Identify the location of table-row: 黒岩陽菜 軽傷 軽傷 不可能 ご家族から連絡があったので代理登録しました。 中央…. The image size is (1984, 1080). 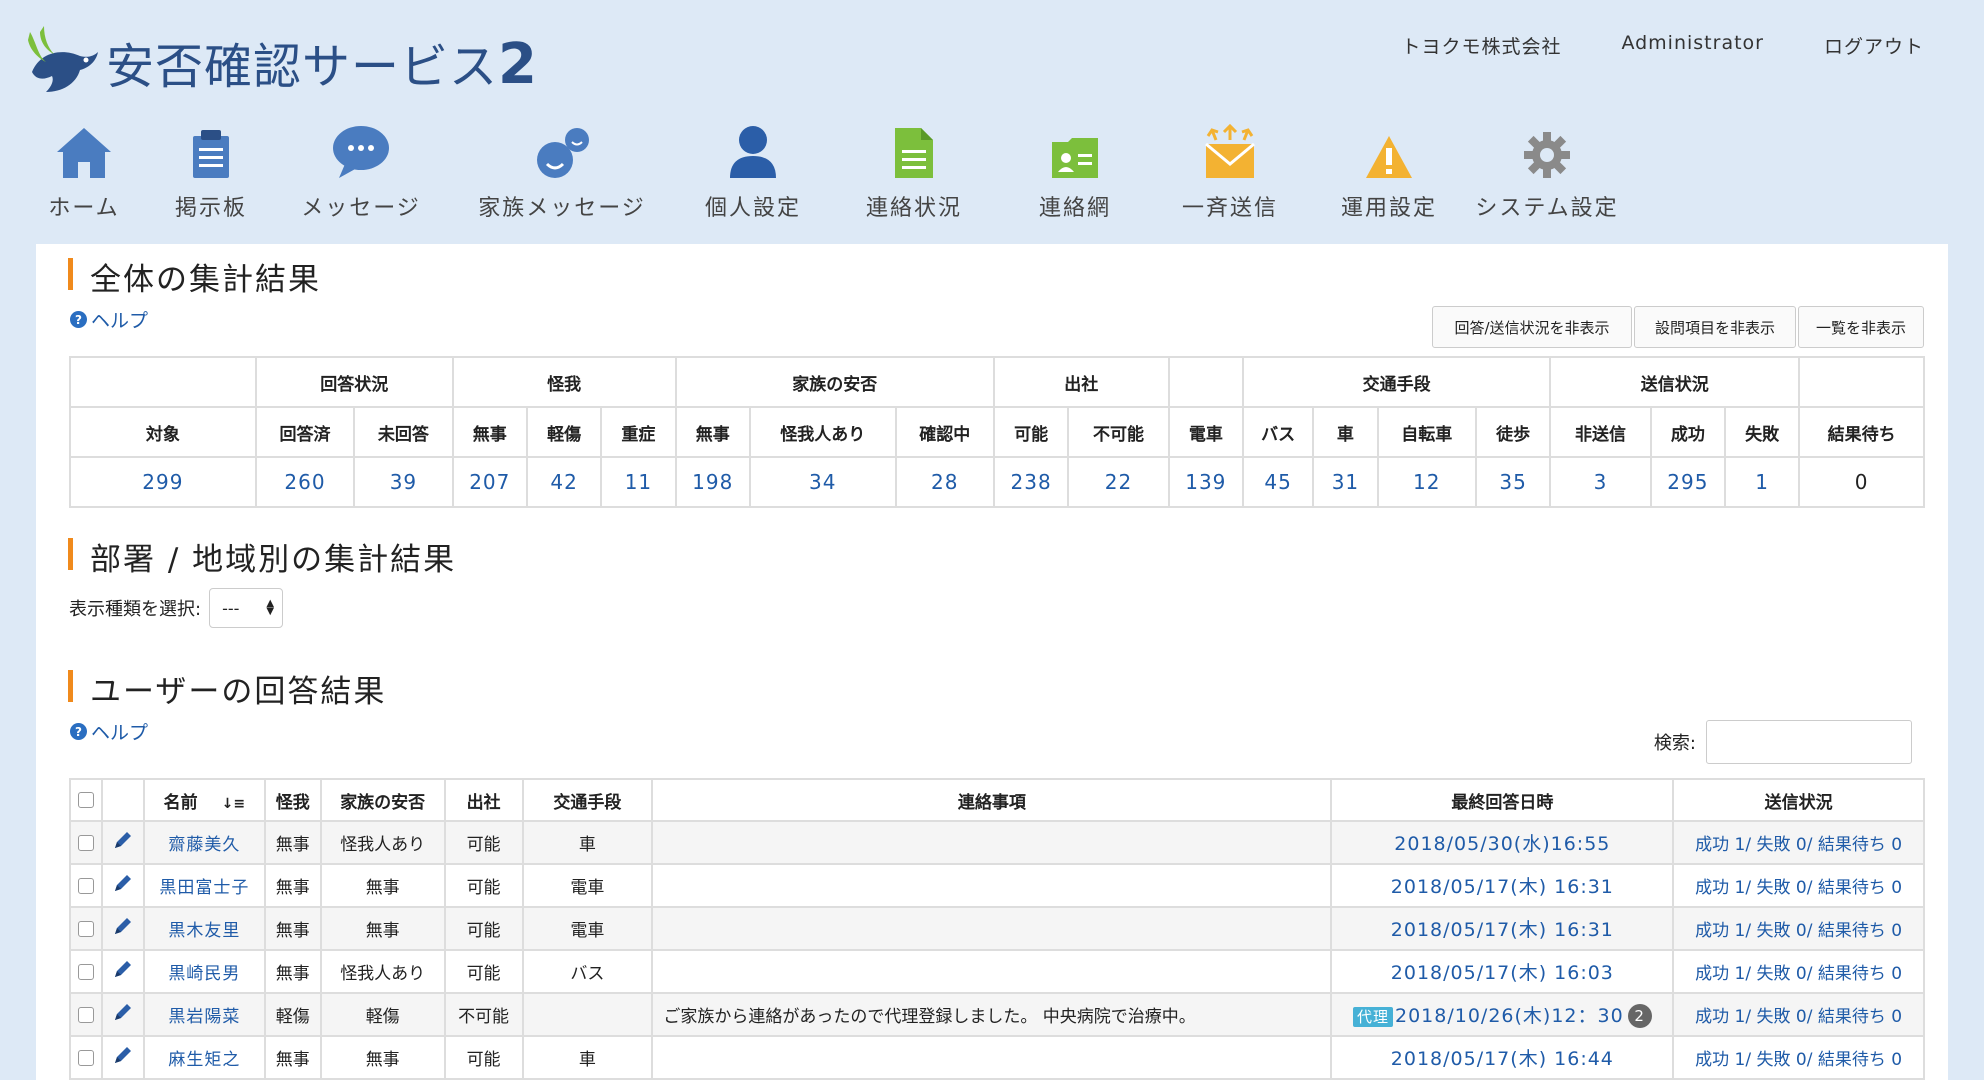
(997, 1014).